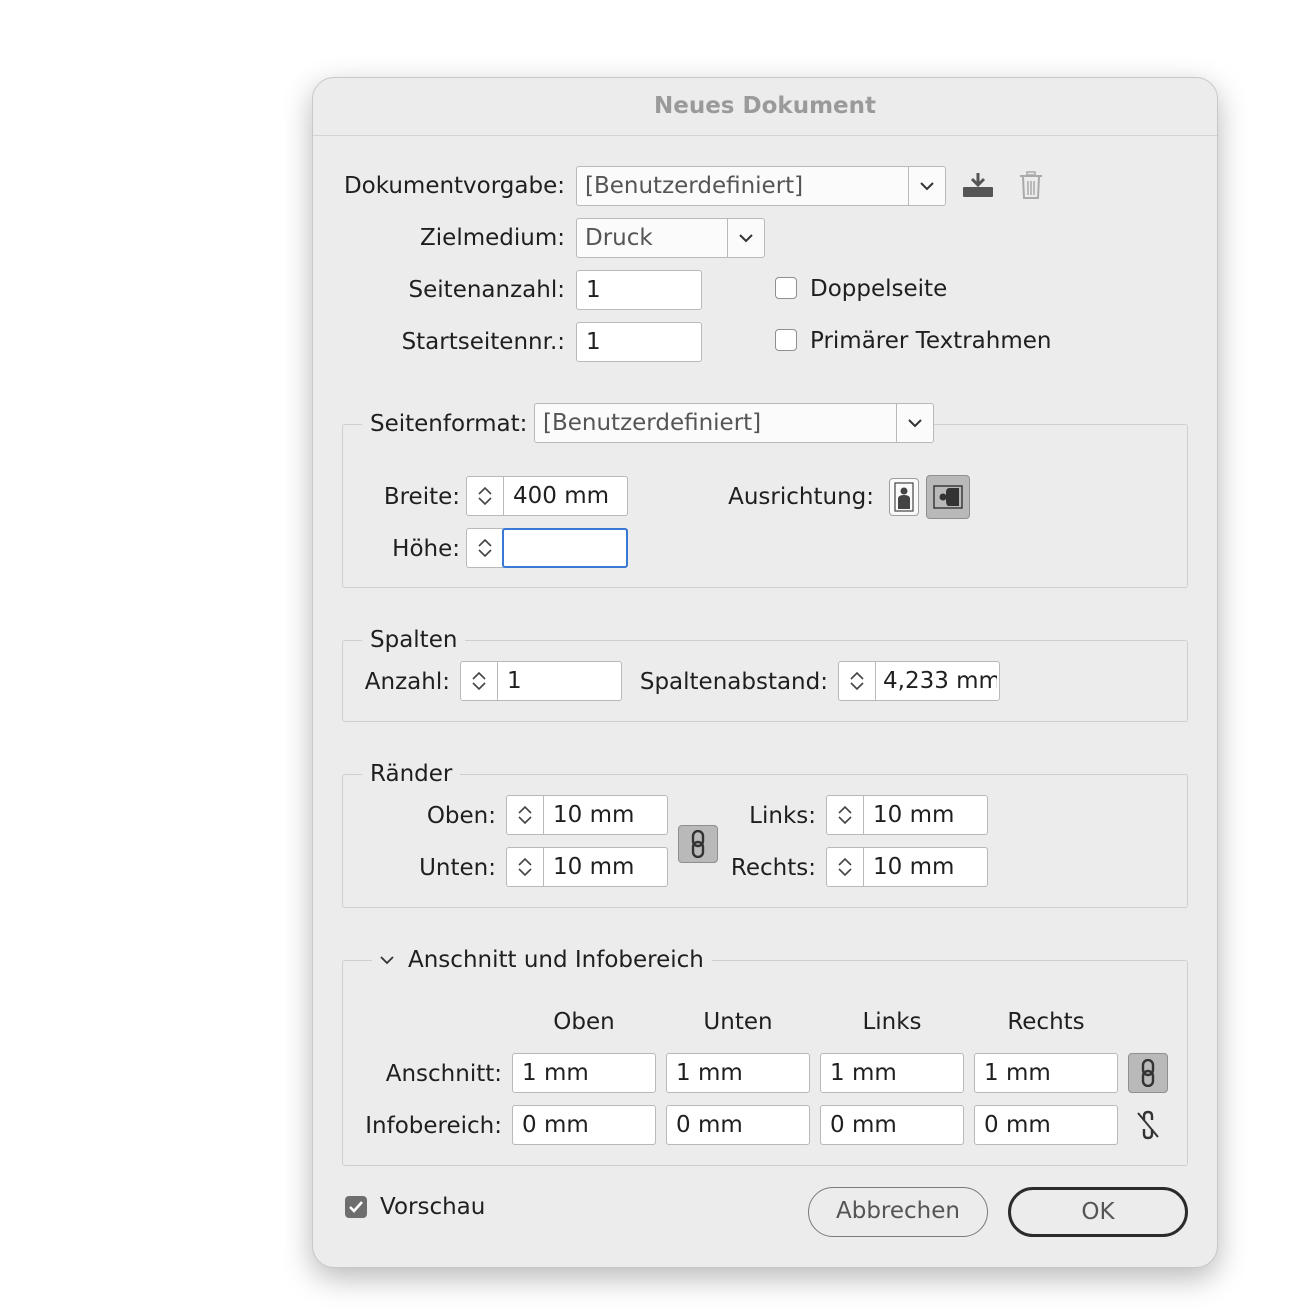 The image size is (1308, 1314). What do you see at coordinates (639, 290) in the screenshot?
I see `pages-input: 1` at bounding box center [639, 290].